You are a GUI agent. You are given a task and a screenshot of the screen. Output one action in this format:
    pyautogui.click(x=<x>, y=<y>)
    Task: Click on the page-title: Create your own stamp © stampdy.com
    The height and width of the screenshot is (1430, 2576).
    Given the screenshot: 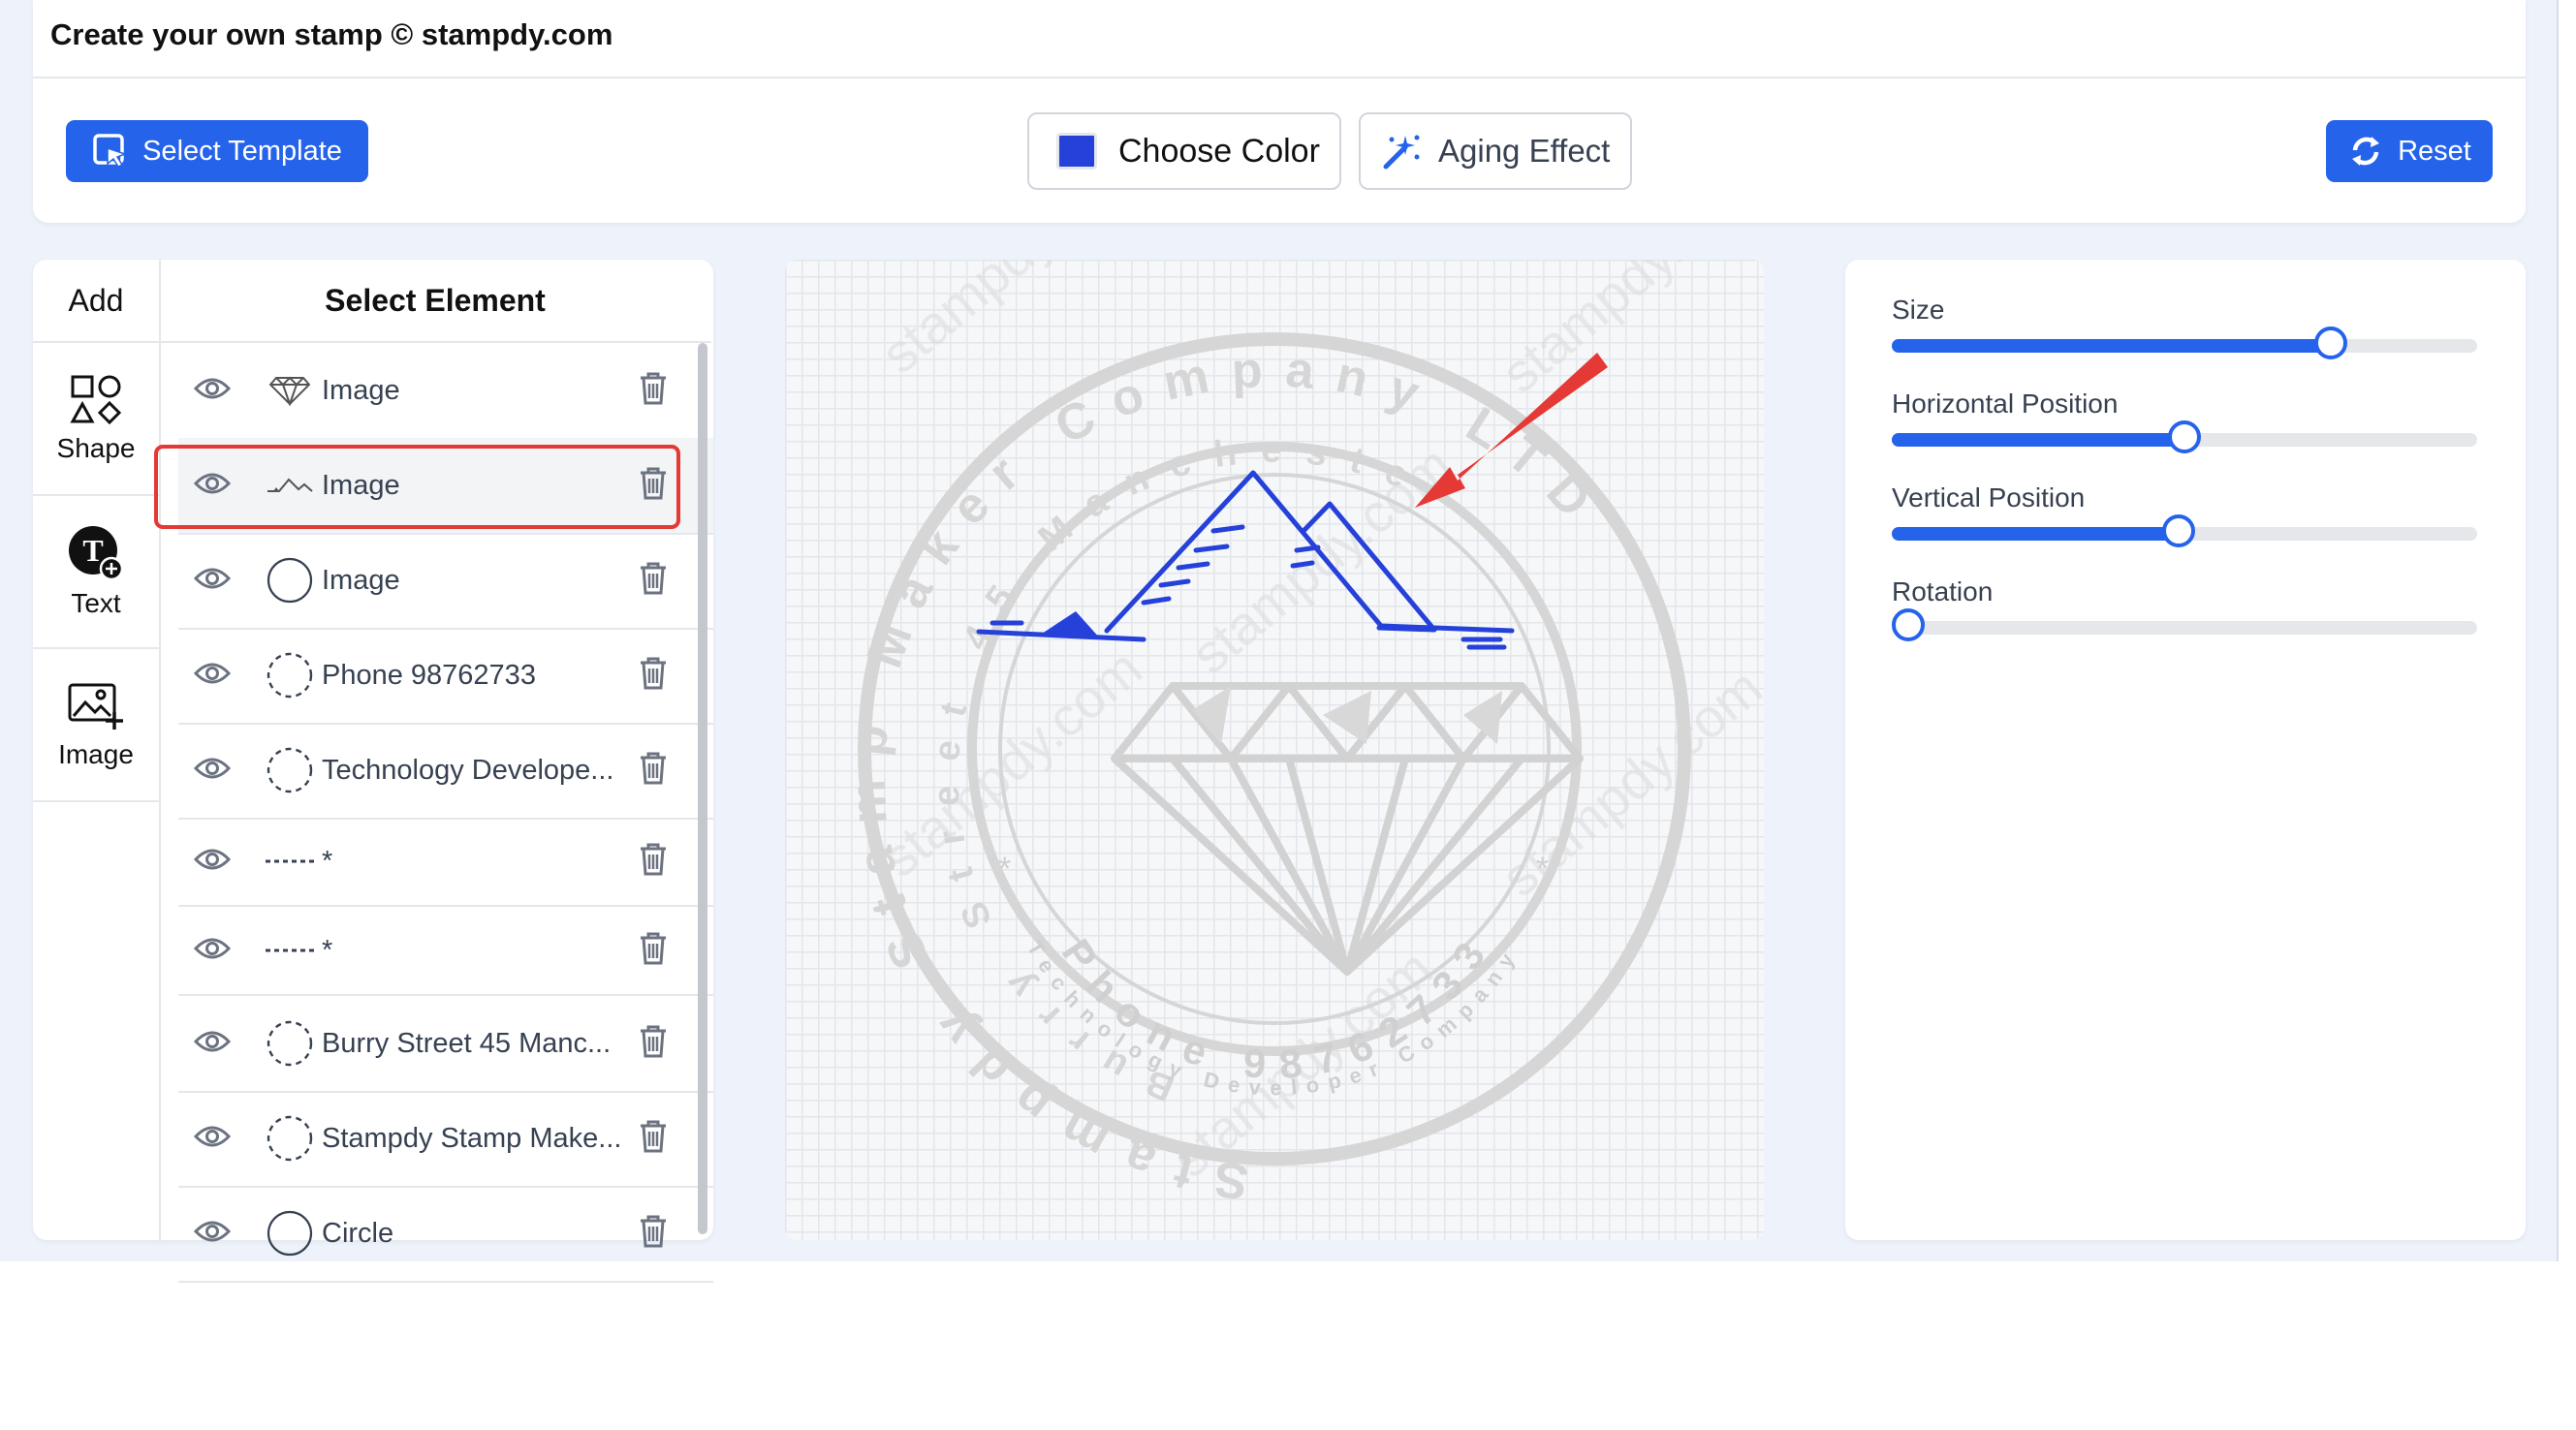 What is the action you would take?
    pyautogui.click(x=331, y=34)
    